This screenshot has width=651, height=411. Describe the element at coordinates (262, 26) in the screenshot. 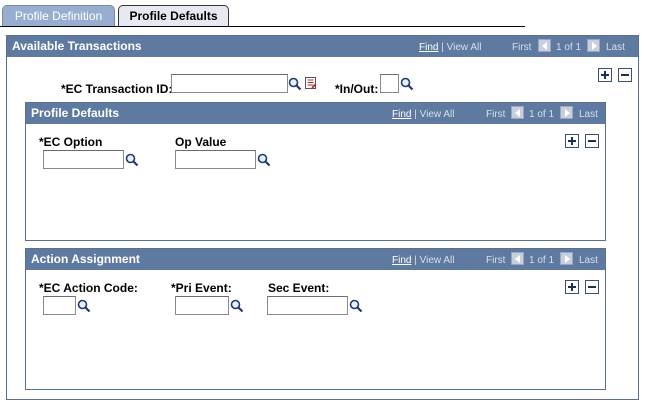

I see `tab-divider` at that location.